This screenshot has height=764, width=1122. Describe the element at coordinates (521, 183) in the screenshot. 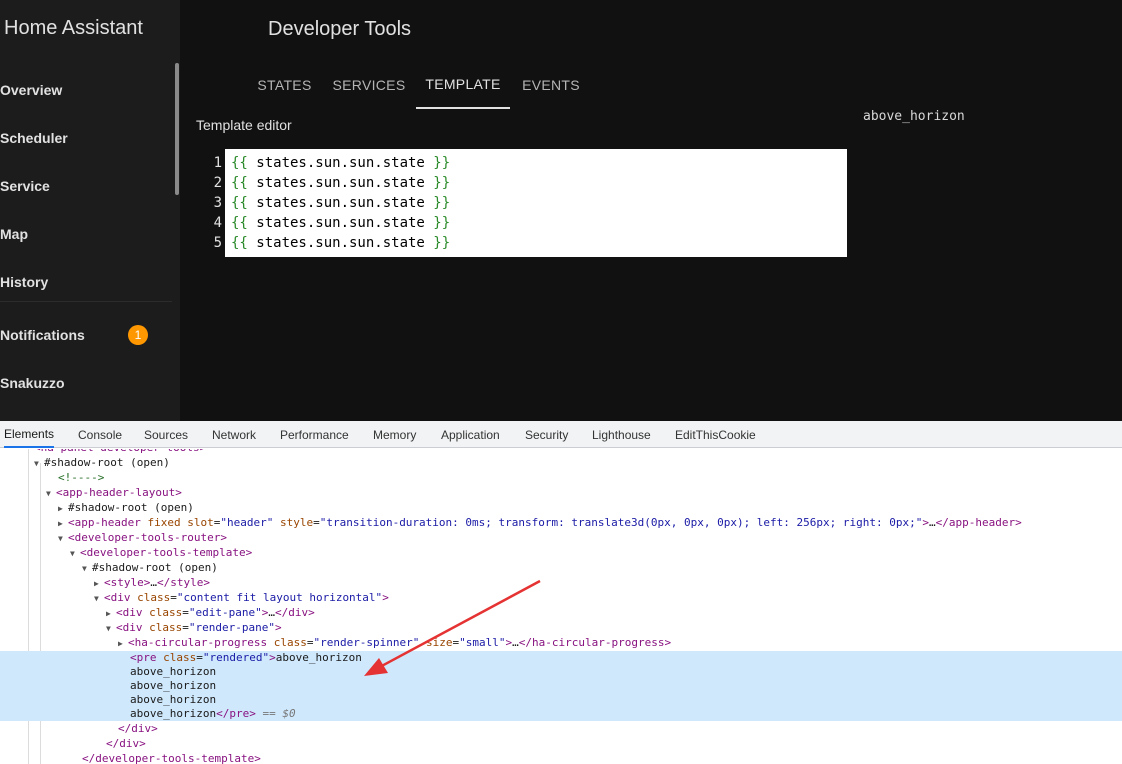

I see `code-line: 2 {{ states.sun.sun.state }}` at that location.